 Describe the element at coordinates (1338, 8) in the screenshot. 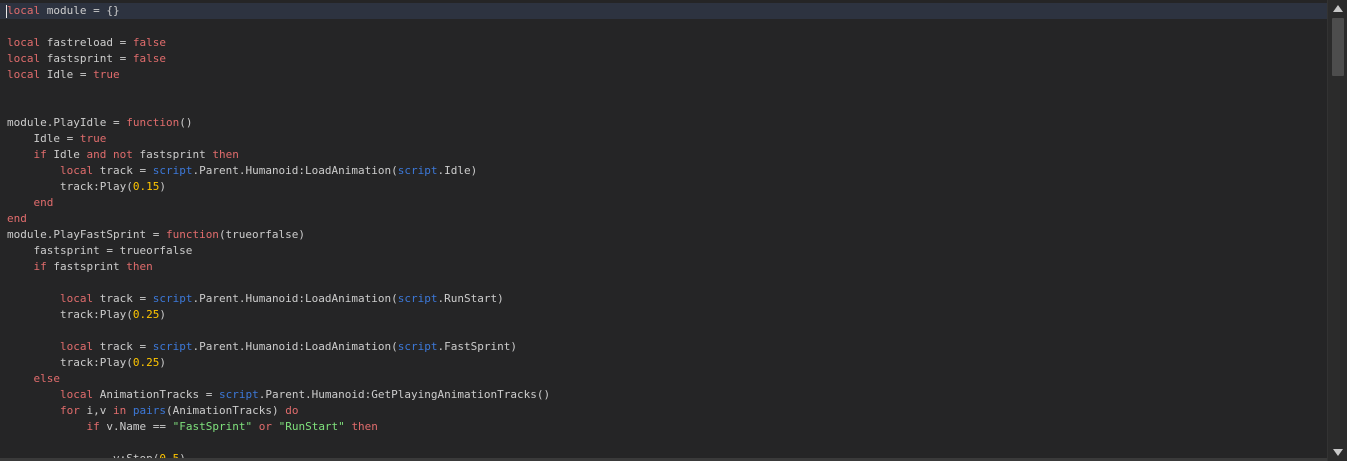

I see `scroll-up-arrow-icon` at that location.